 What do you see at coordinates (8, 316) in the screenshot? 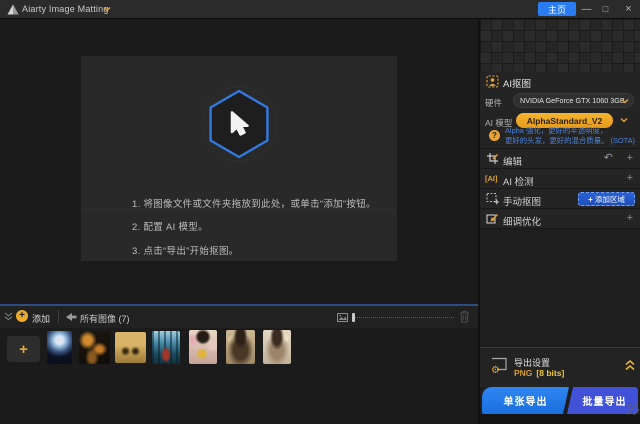
I see `collapse-panel-icon` at bounding box center [8, 316].